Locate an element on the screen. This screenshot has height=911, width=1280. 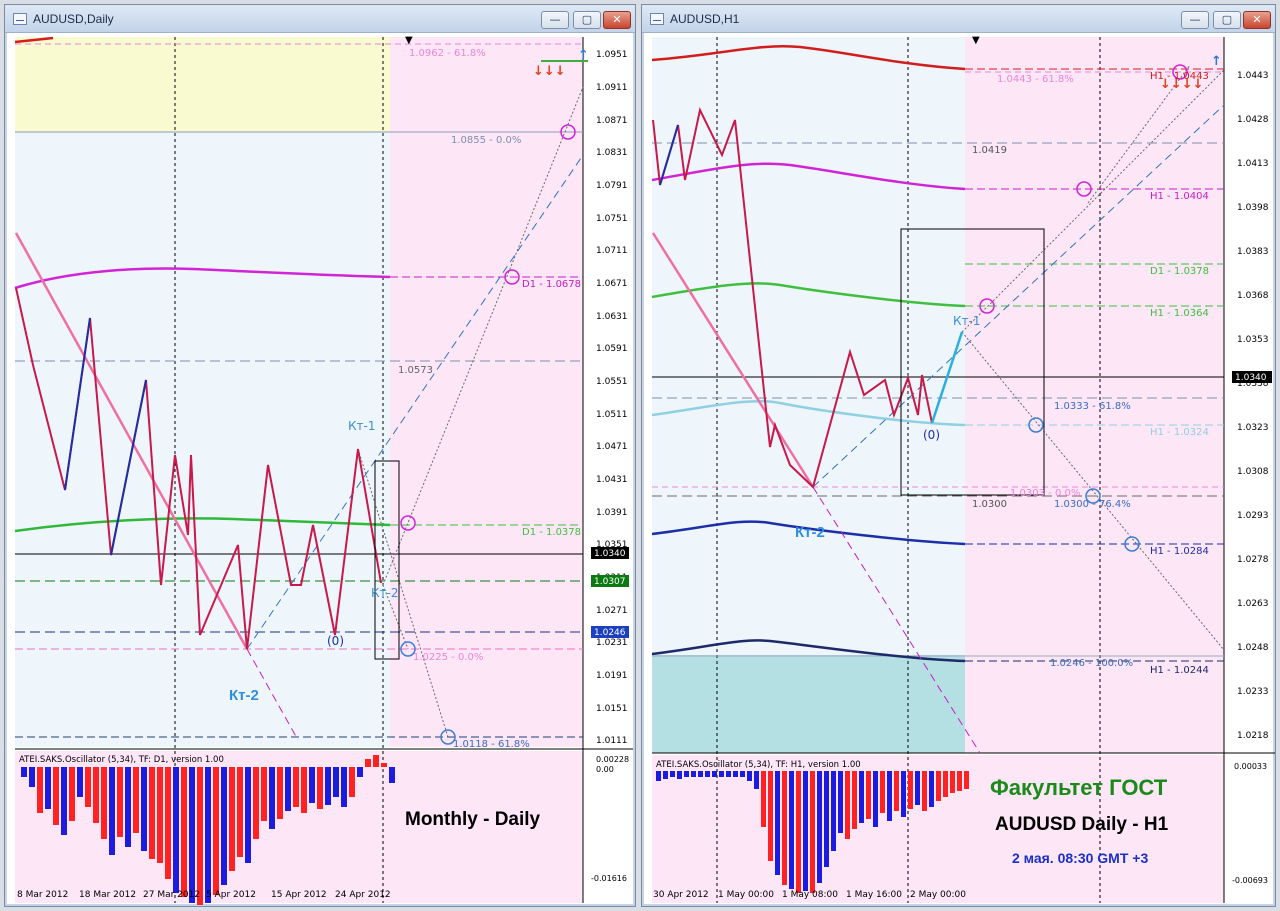
fib-mid-label: 1.0333 - 61.8% is located at coordinates (1092, 406).